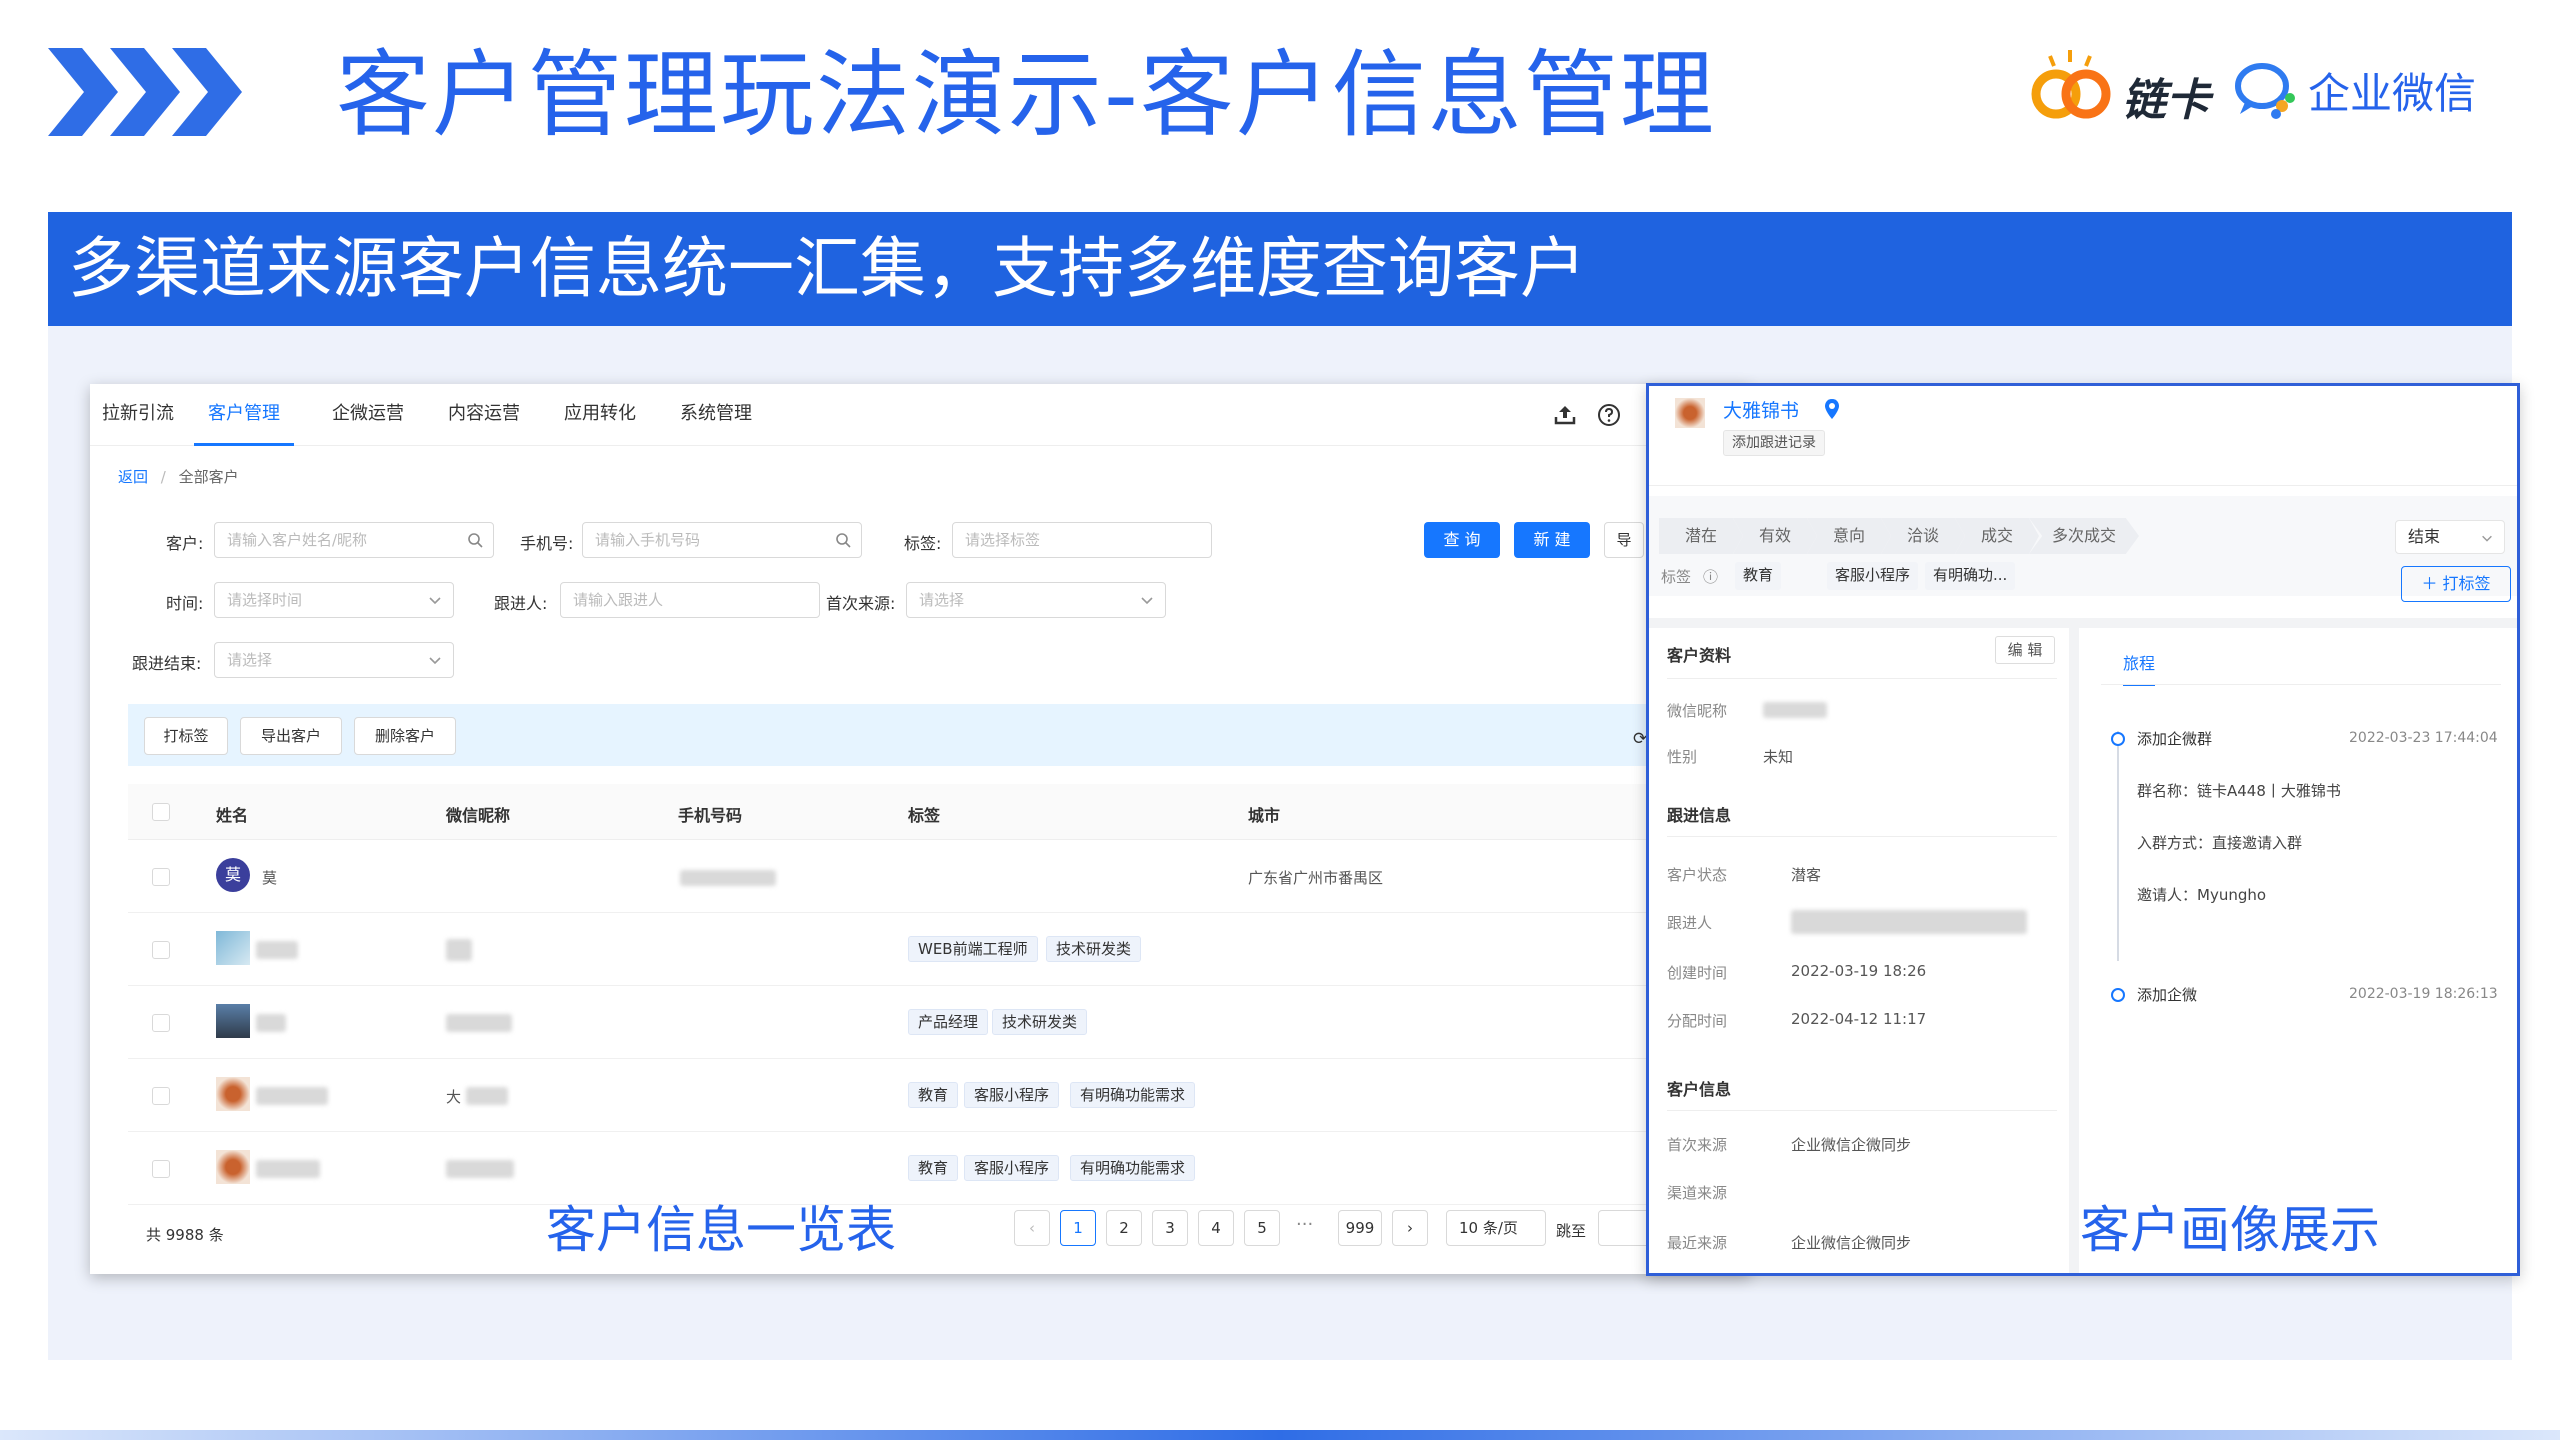 This screenshot has width=2560, height=1440. What do you see at coordinates (265, 600) in the screenshot?
I see `time-filter-placeholder: 请选择时间` at bounding box center [265, 600].